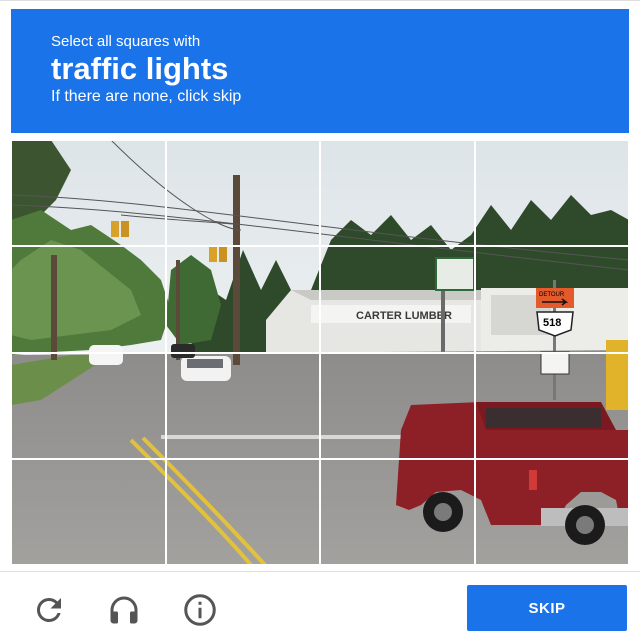  What do you see at coordinates (242, 299) in the screenshot?
I see `grid-tile-r2-c2` at bounding box center [242, 299].